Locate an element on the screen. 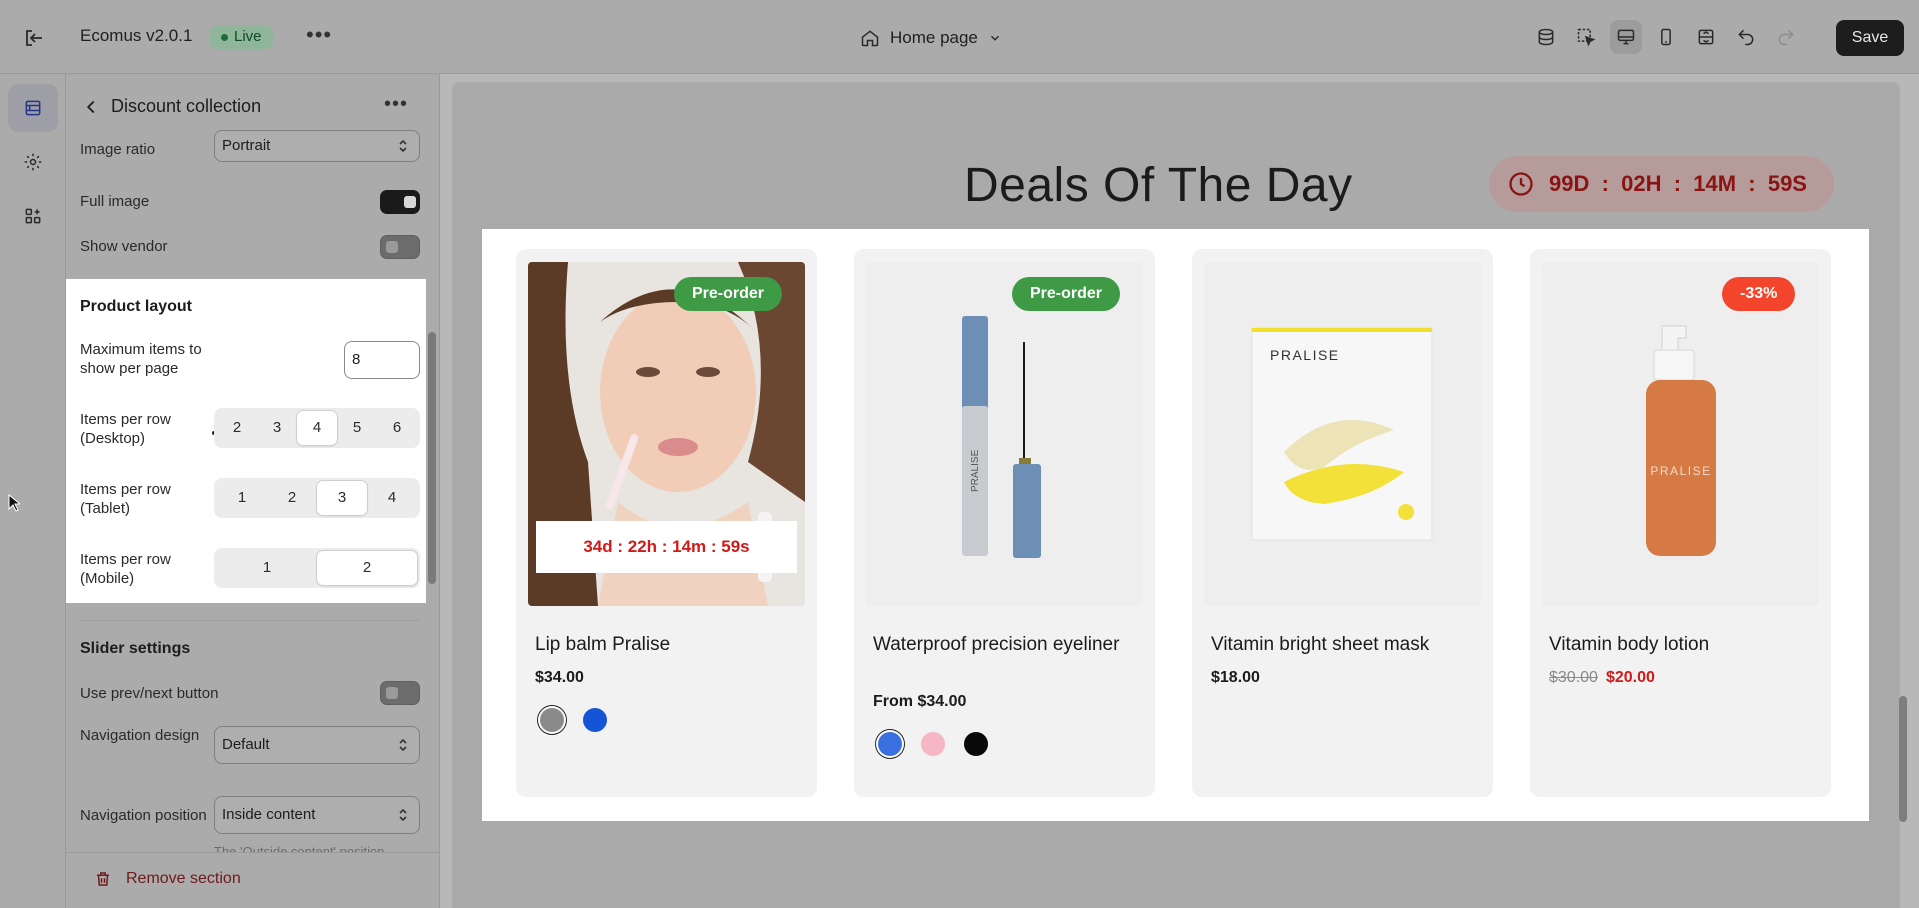 This screenshot has height=908, width=1919. panel-scrollbar is located at coordinates (432, 458).